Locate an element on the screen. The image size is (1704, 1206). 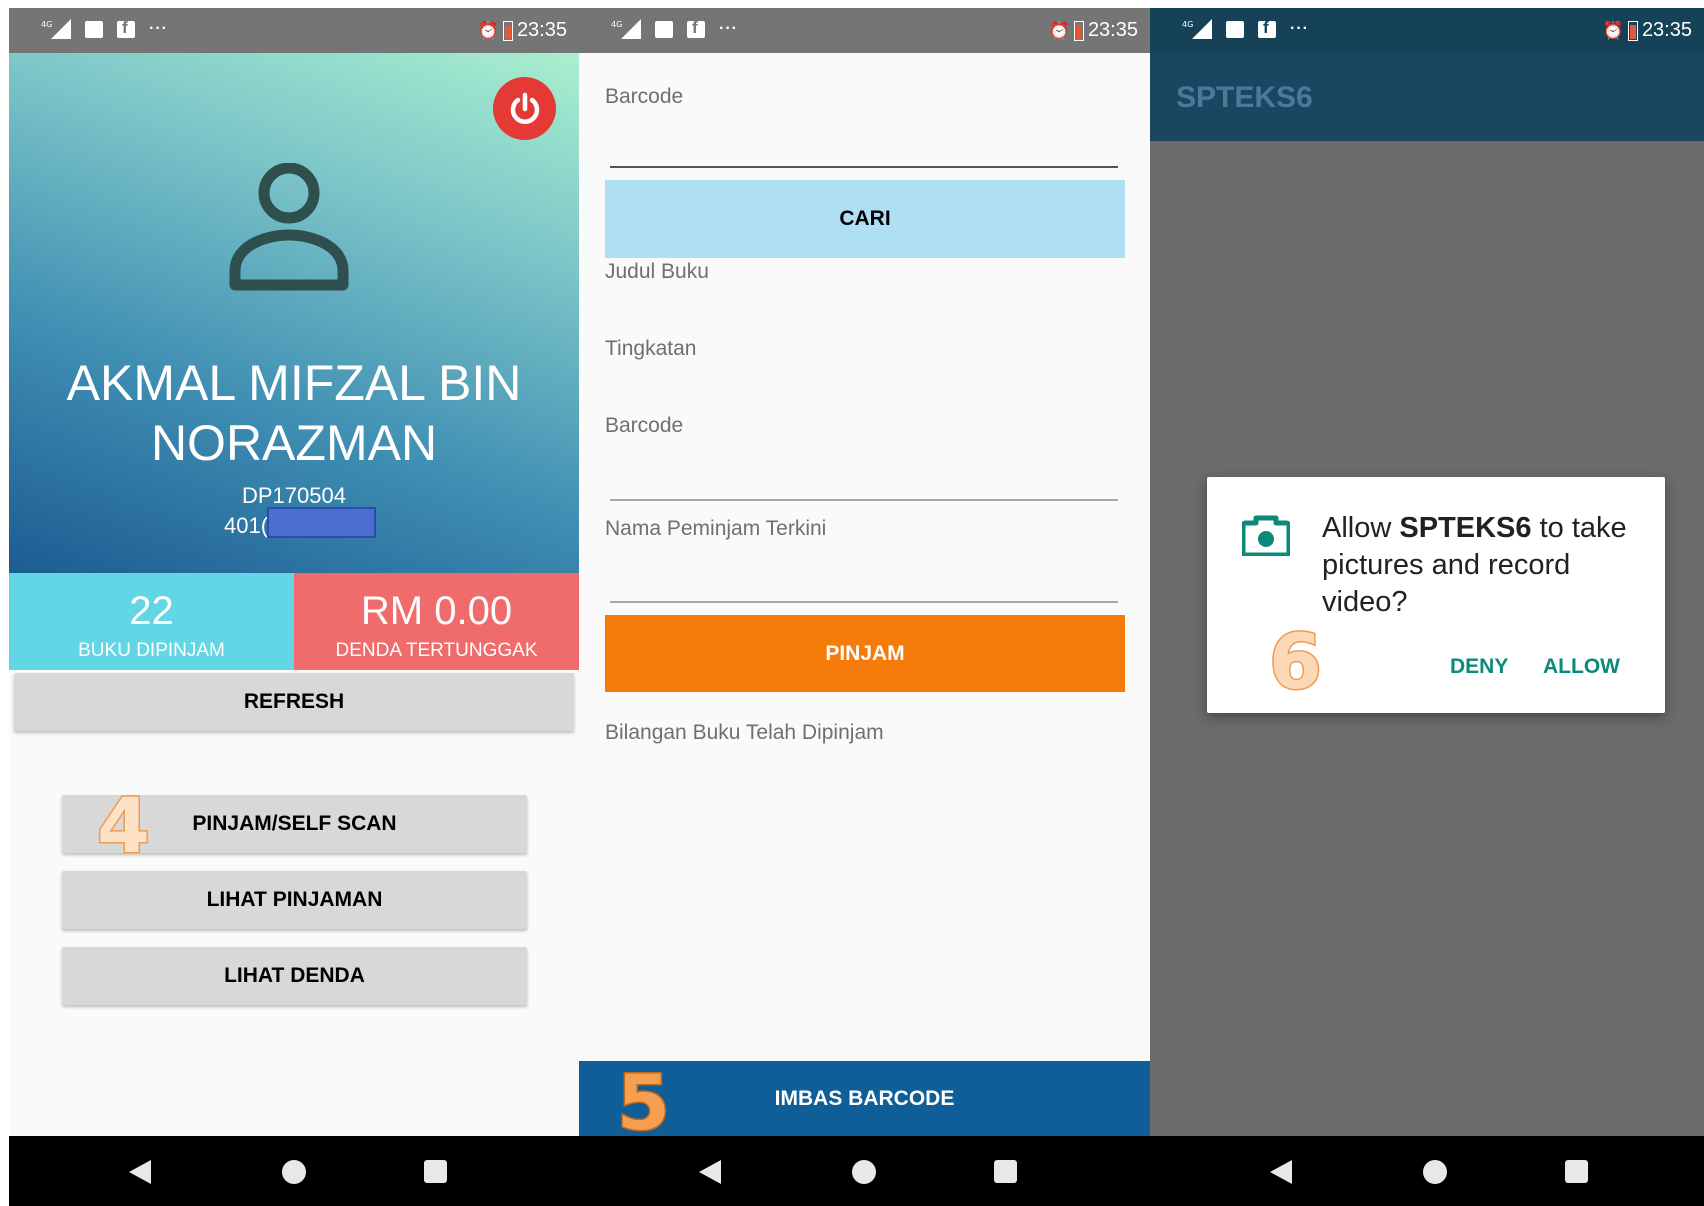
borrow-button: PINJAM is located at coordinates (865, 653).